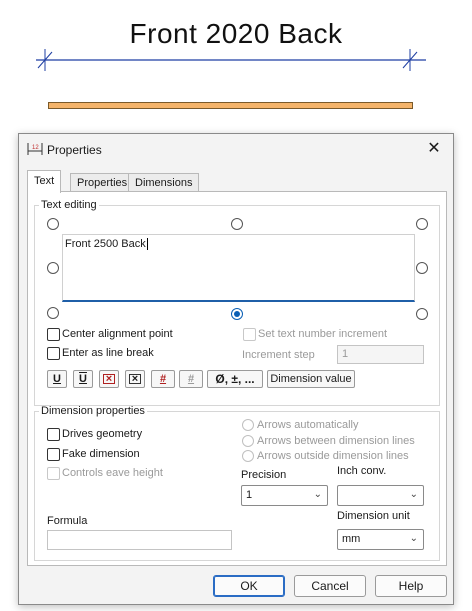 The width and height of the screenshot is (472, 611). What do you see at coordinates (237, 314) in the screenshot?
I see `align-bottom-center-radio` at bounding box center [237, 314].